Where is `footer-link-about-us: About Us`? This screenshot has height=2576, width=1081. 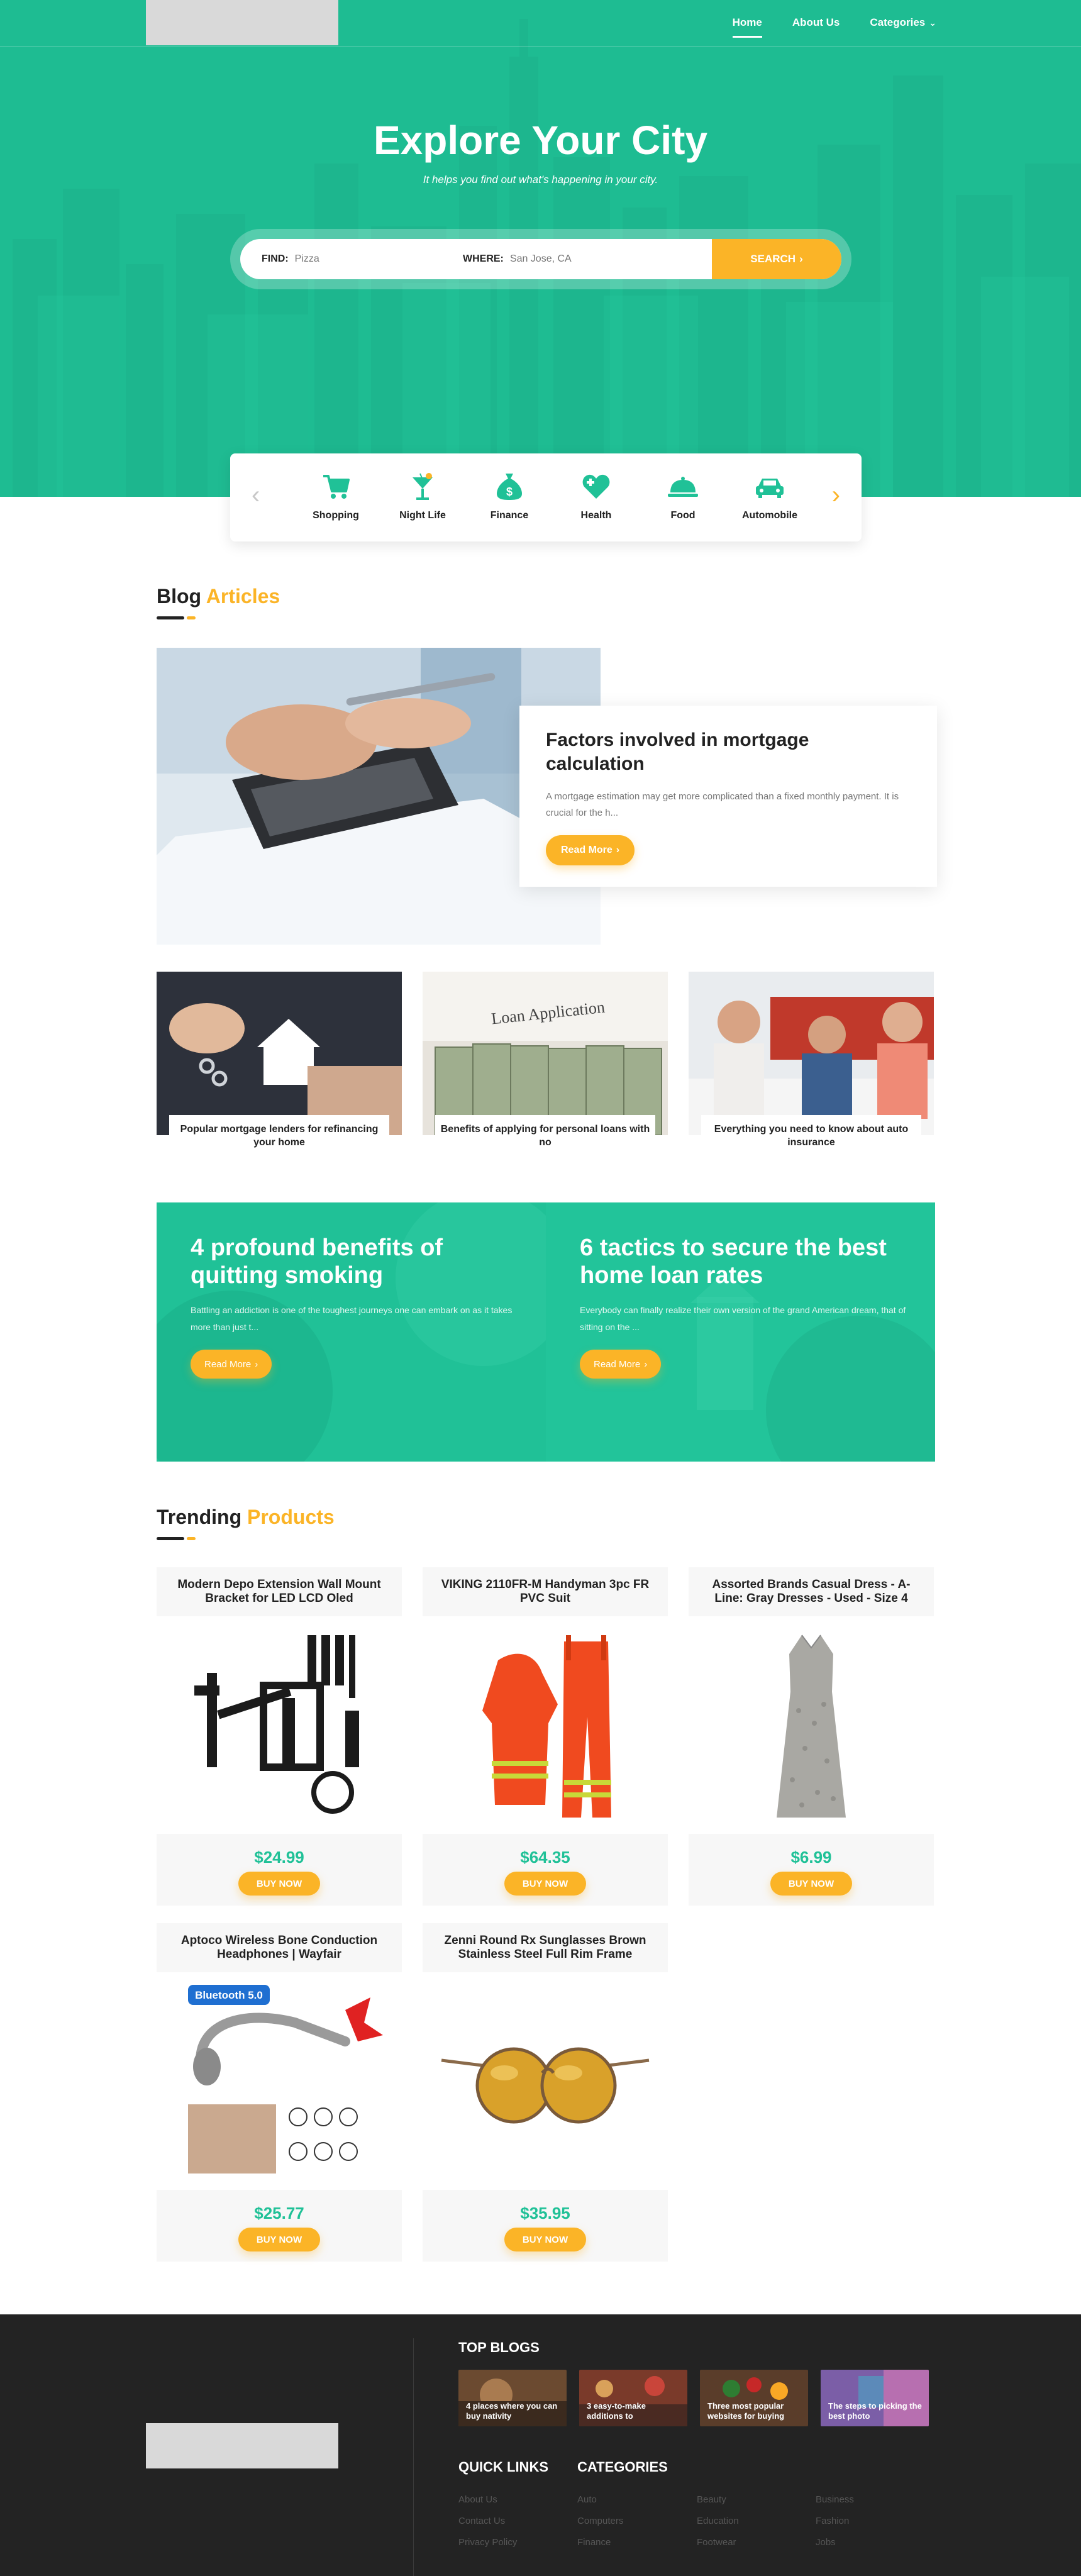 footer-link-about-us: About Us is located at coordinates (477, 2499).